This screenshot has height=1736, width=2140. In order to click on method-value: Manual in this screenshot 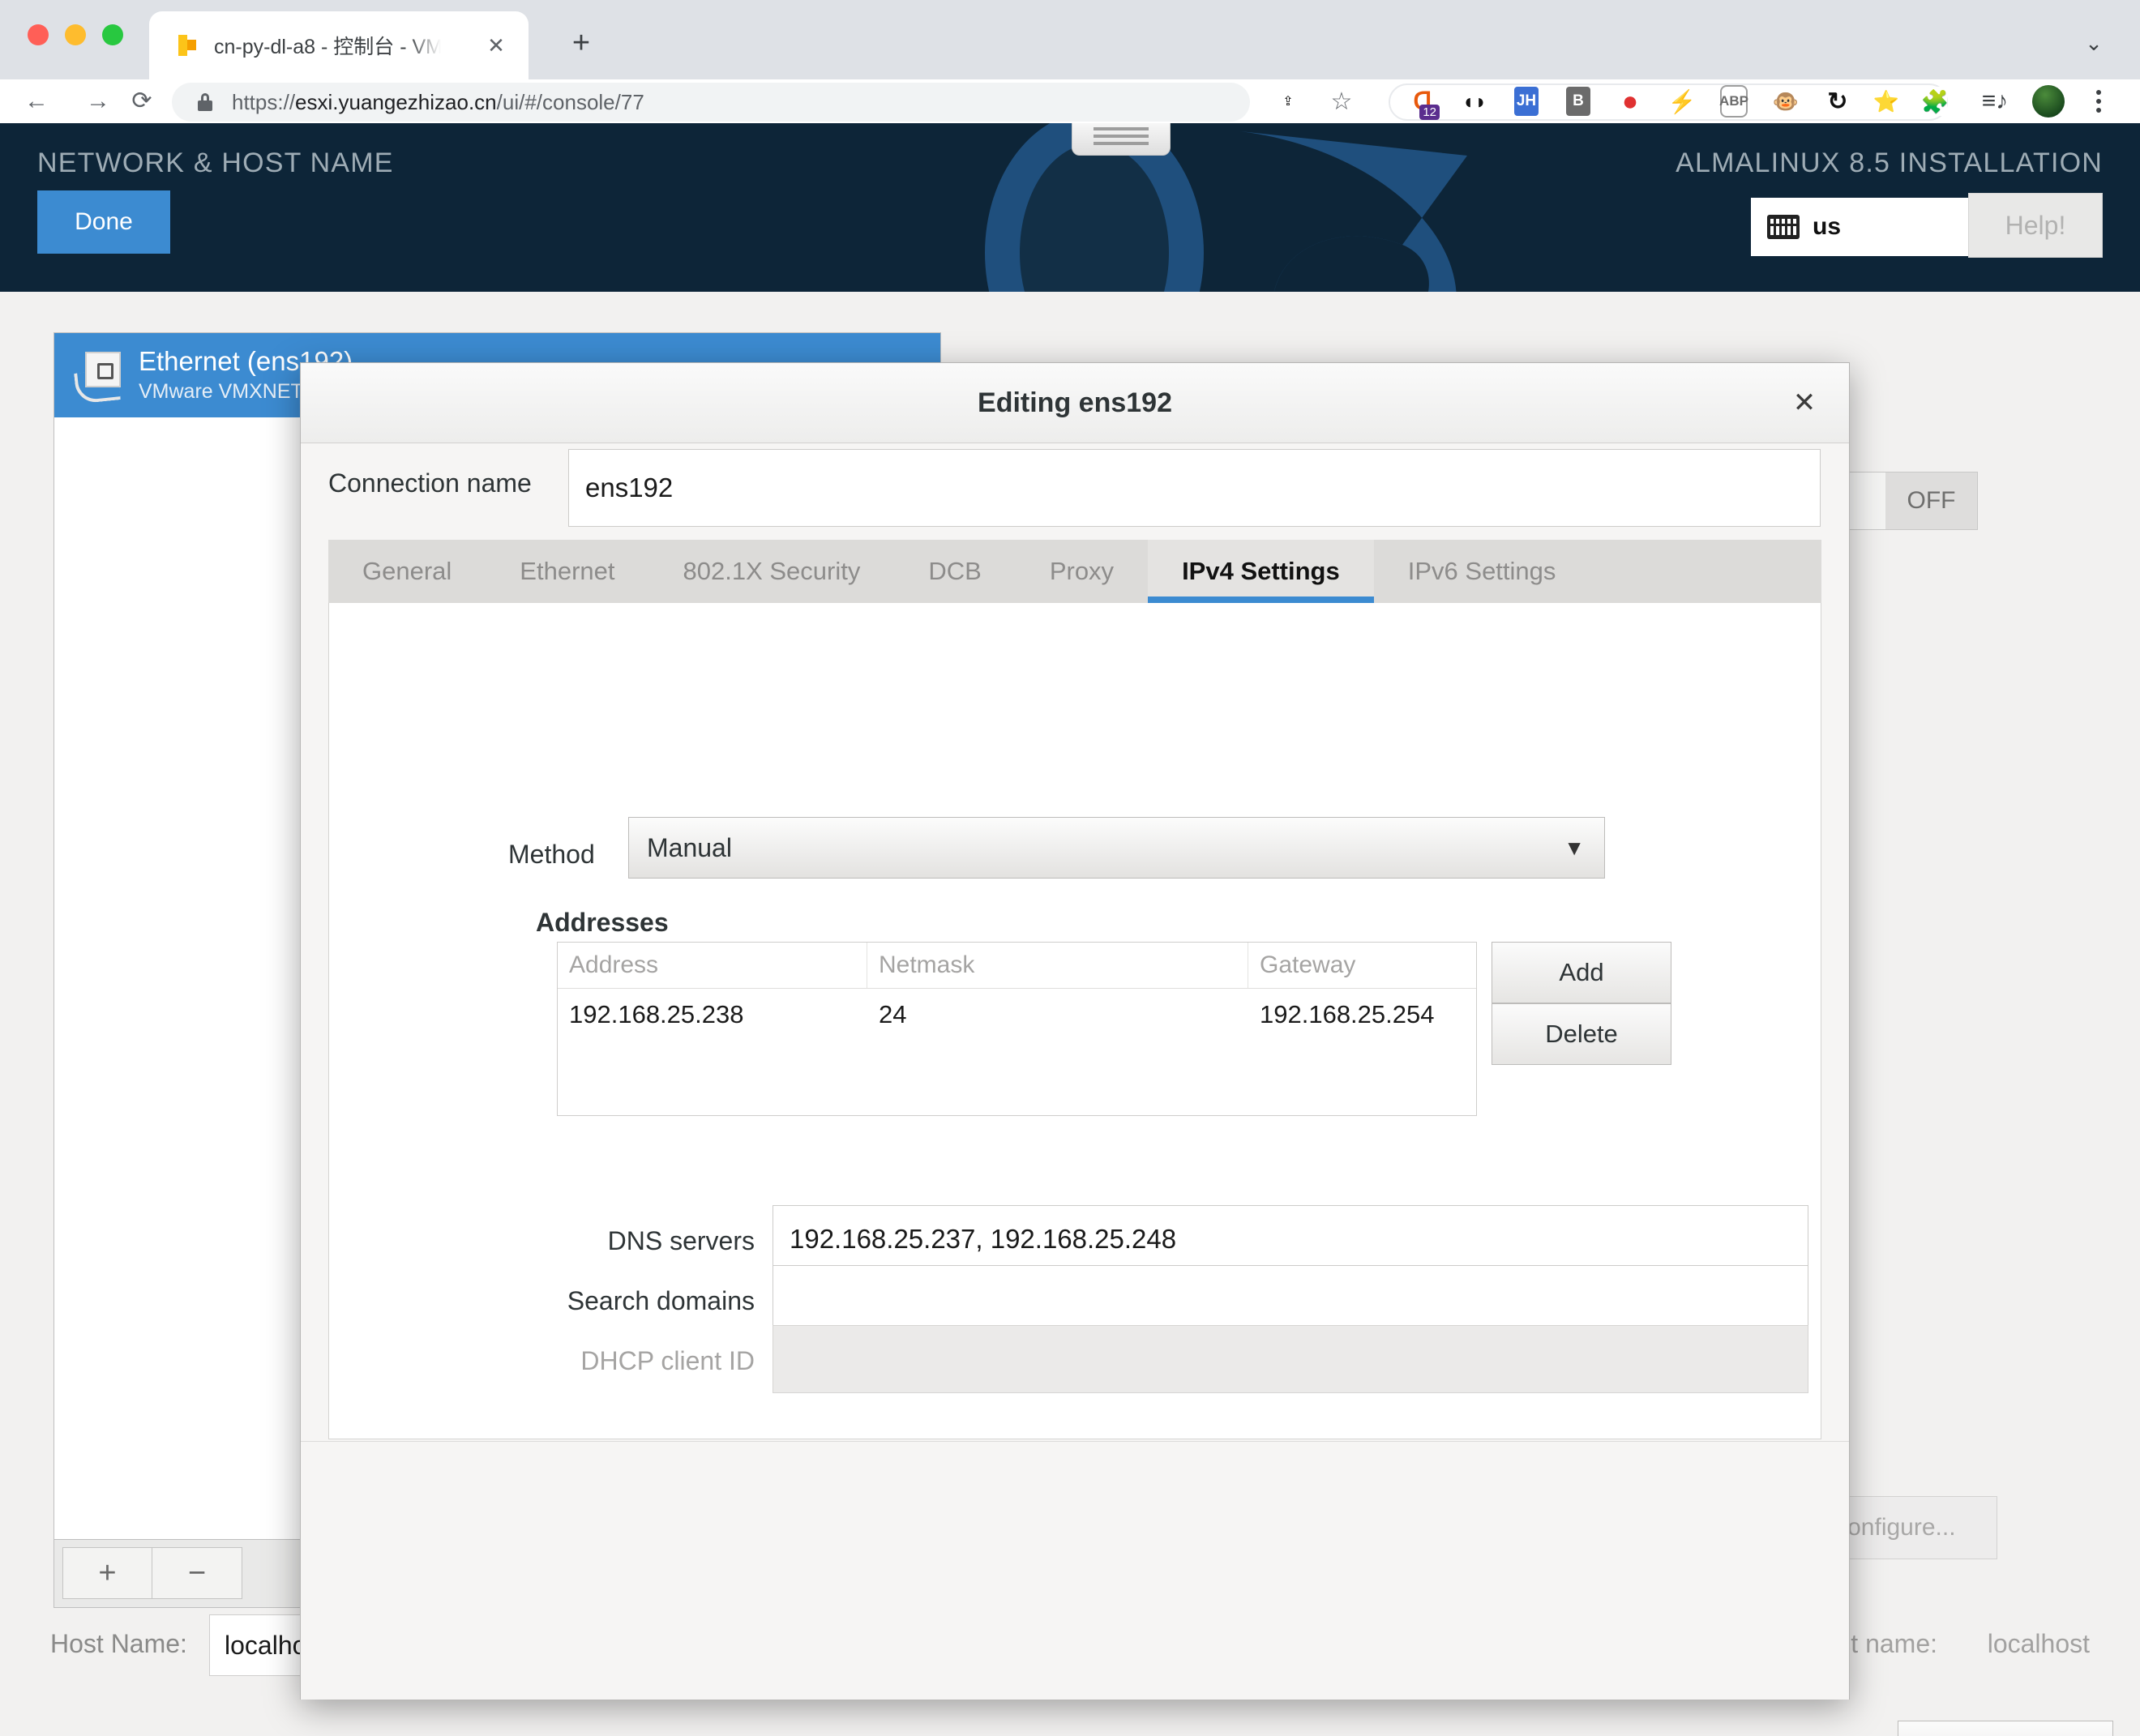, I will do `click(689, 847)`.